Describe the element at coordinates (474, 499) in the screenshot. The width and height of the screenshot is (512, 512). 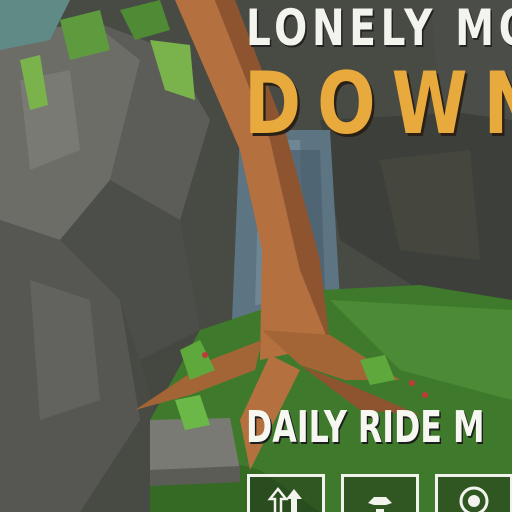
I see `trophy-icon` at that location.